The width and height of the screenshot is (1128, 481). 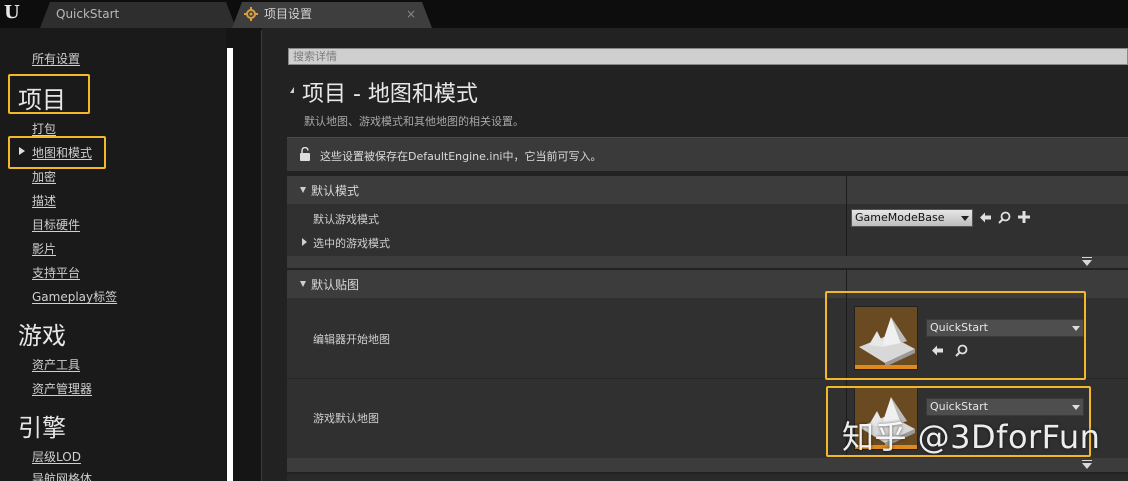 What do you see at coordinates (985, 217) in the screenshot?
I see `use-selected-arrow-icon` at bounding box center [985, 217].